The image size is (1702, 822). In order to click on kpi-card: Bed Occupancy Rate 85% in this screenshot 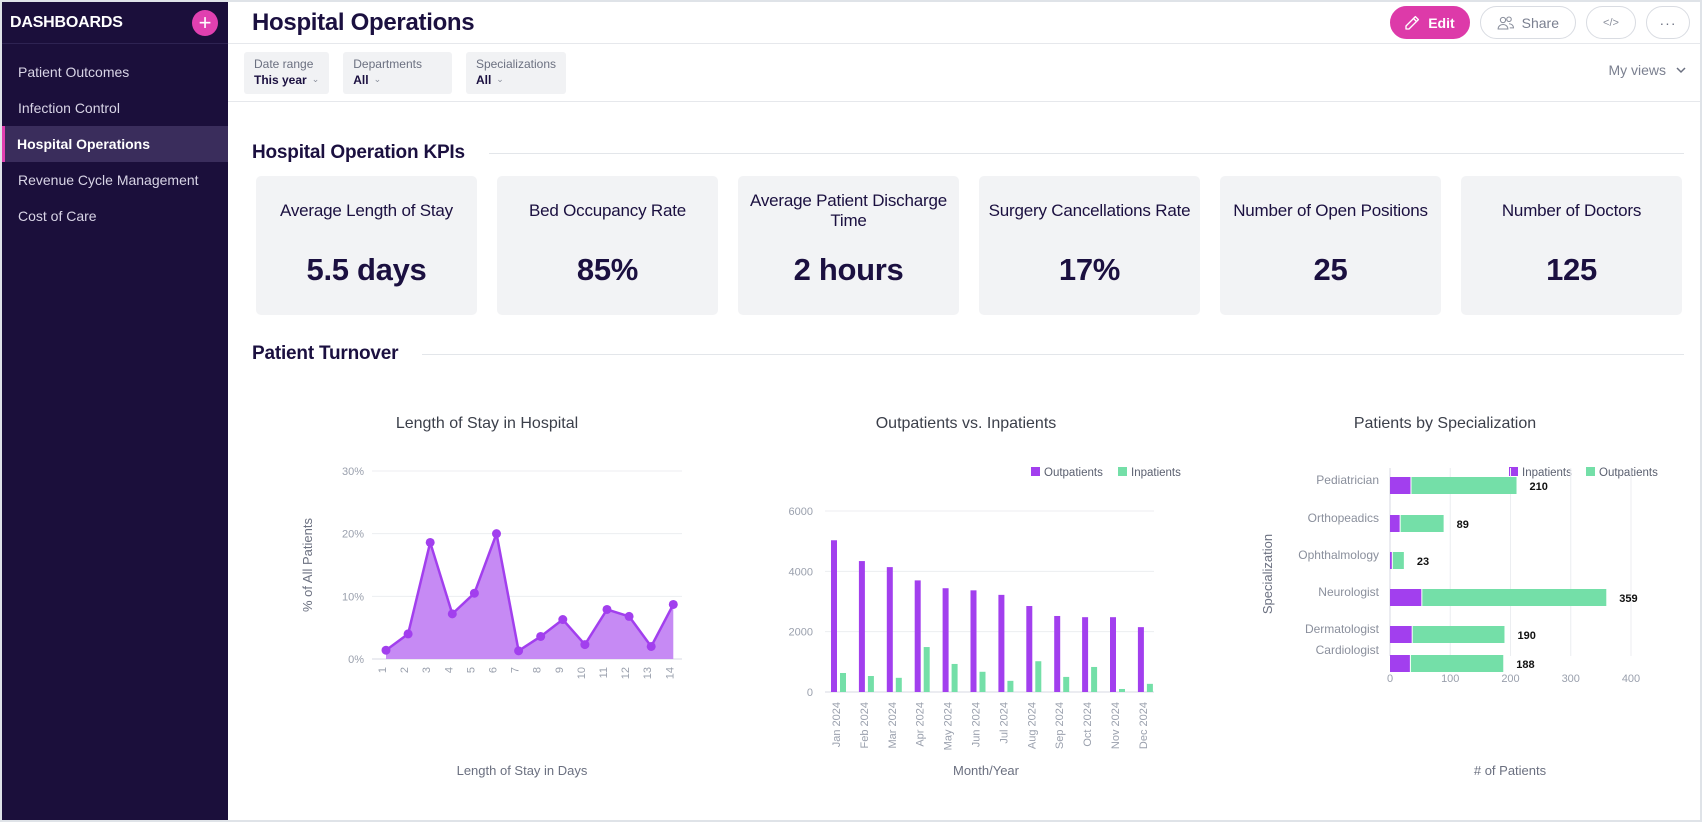, I will do `click(607, 245)`.